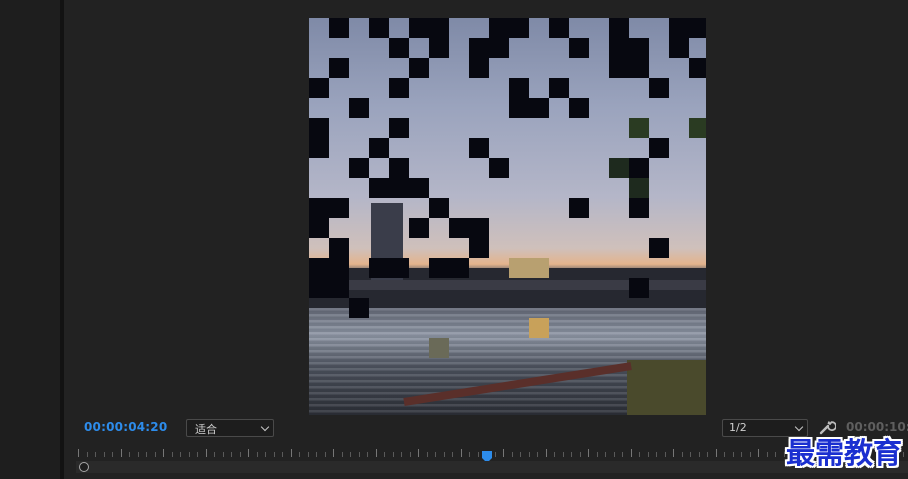 The height and width of the screenshot is (479, 908). Describe the element at coordinates (844, 453) in the screenshot. I see `watermark-logo: 最需教育` at that location.